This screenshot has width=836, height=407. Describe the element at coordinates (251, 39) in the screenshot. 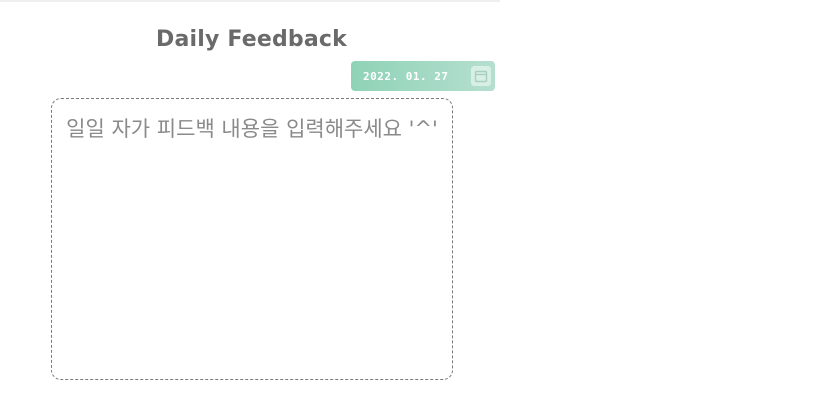

I see `page-title: Daily Feedback` at that location.